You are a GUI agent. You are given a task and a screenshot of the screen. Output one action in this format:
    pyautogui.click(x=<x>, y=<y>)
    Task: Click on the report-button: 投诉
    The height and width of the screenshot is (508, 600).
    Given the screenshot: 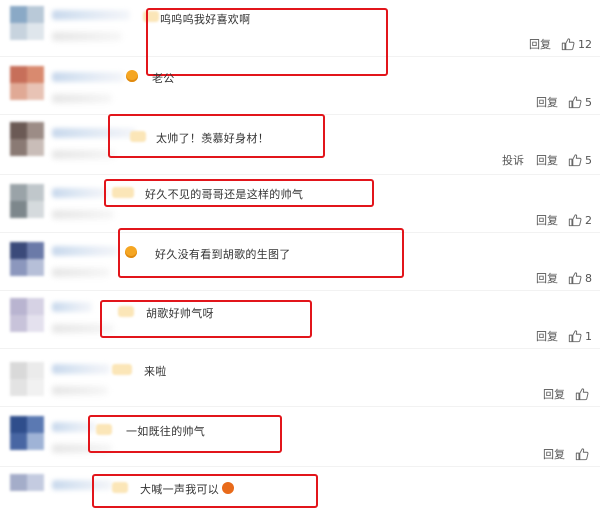 What is the action you would take?
    pyautogui.click(x=513, y=160)
    